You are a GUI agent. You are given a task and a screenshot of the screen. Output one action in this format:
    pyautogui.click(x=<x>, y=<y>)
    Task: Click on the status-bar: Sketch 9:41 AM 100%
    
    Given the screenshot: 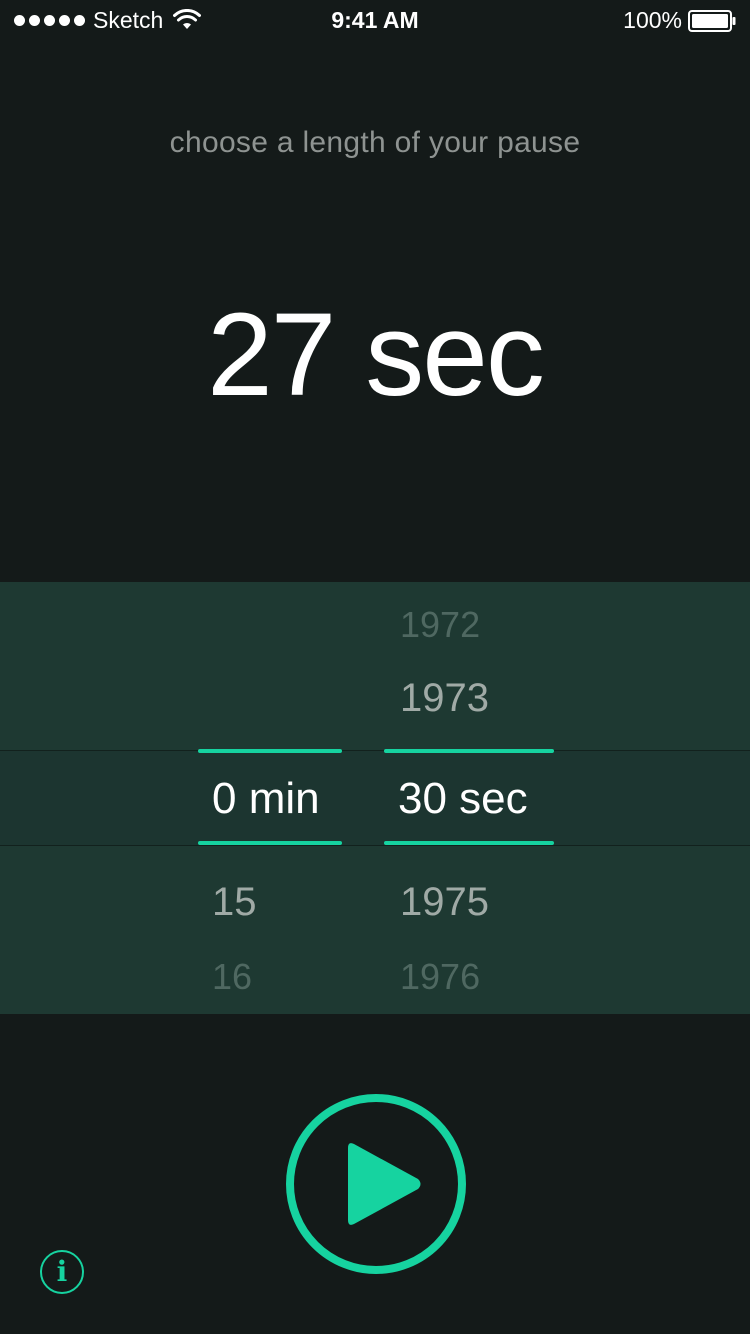 What is the action you would take?
    pyautogui.click(x=375, y=20)
    